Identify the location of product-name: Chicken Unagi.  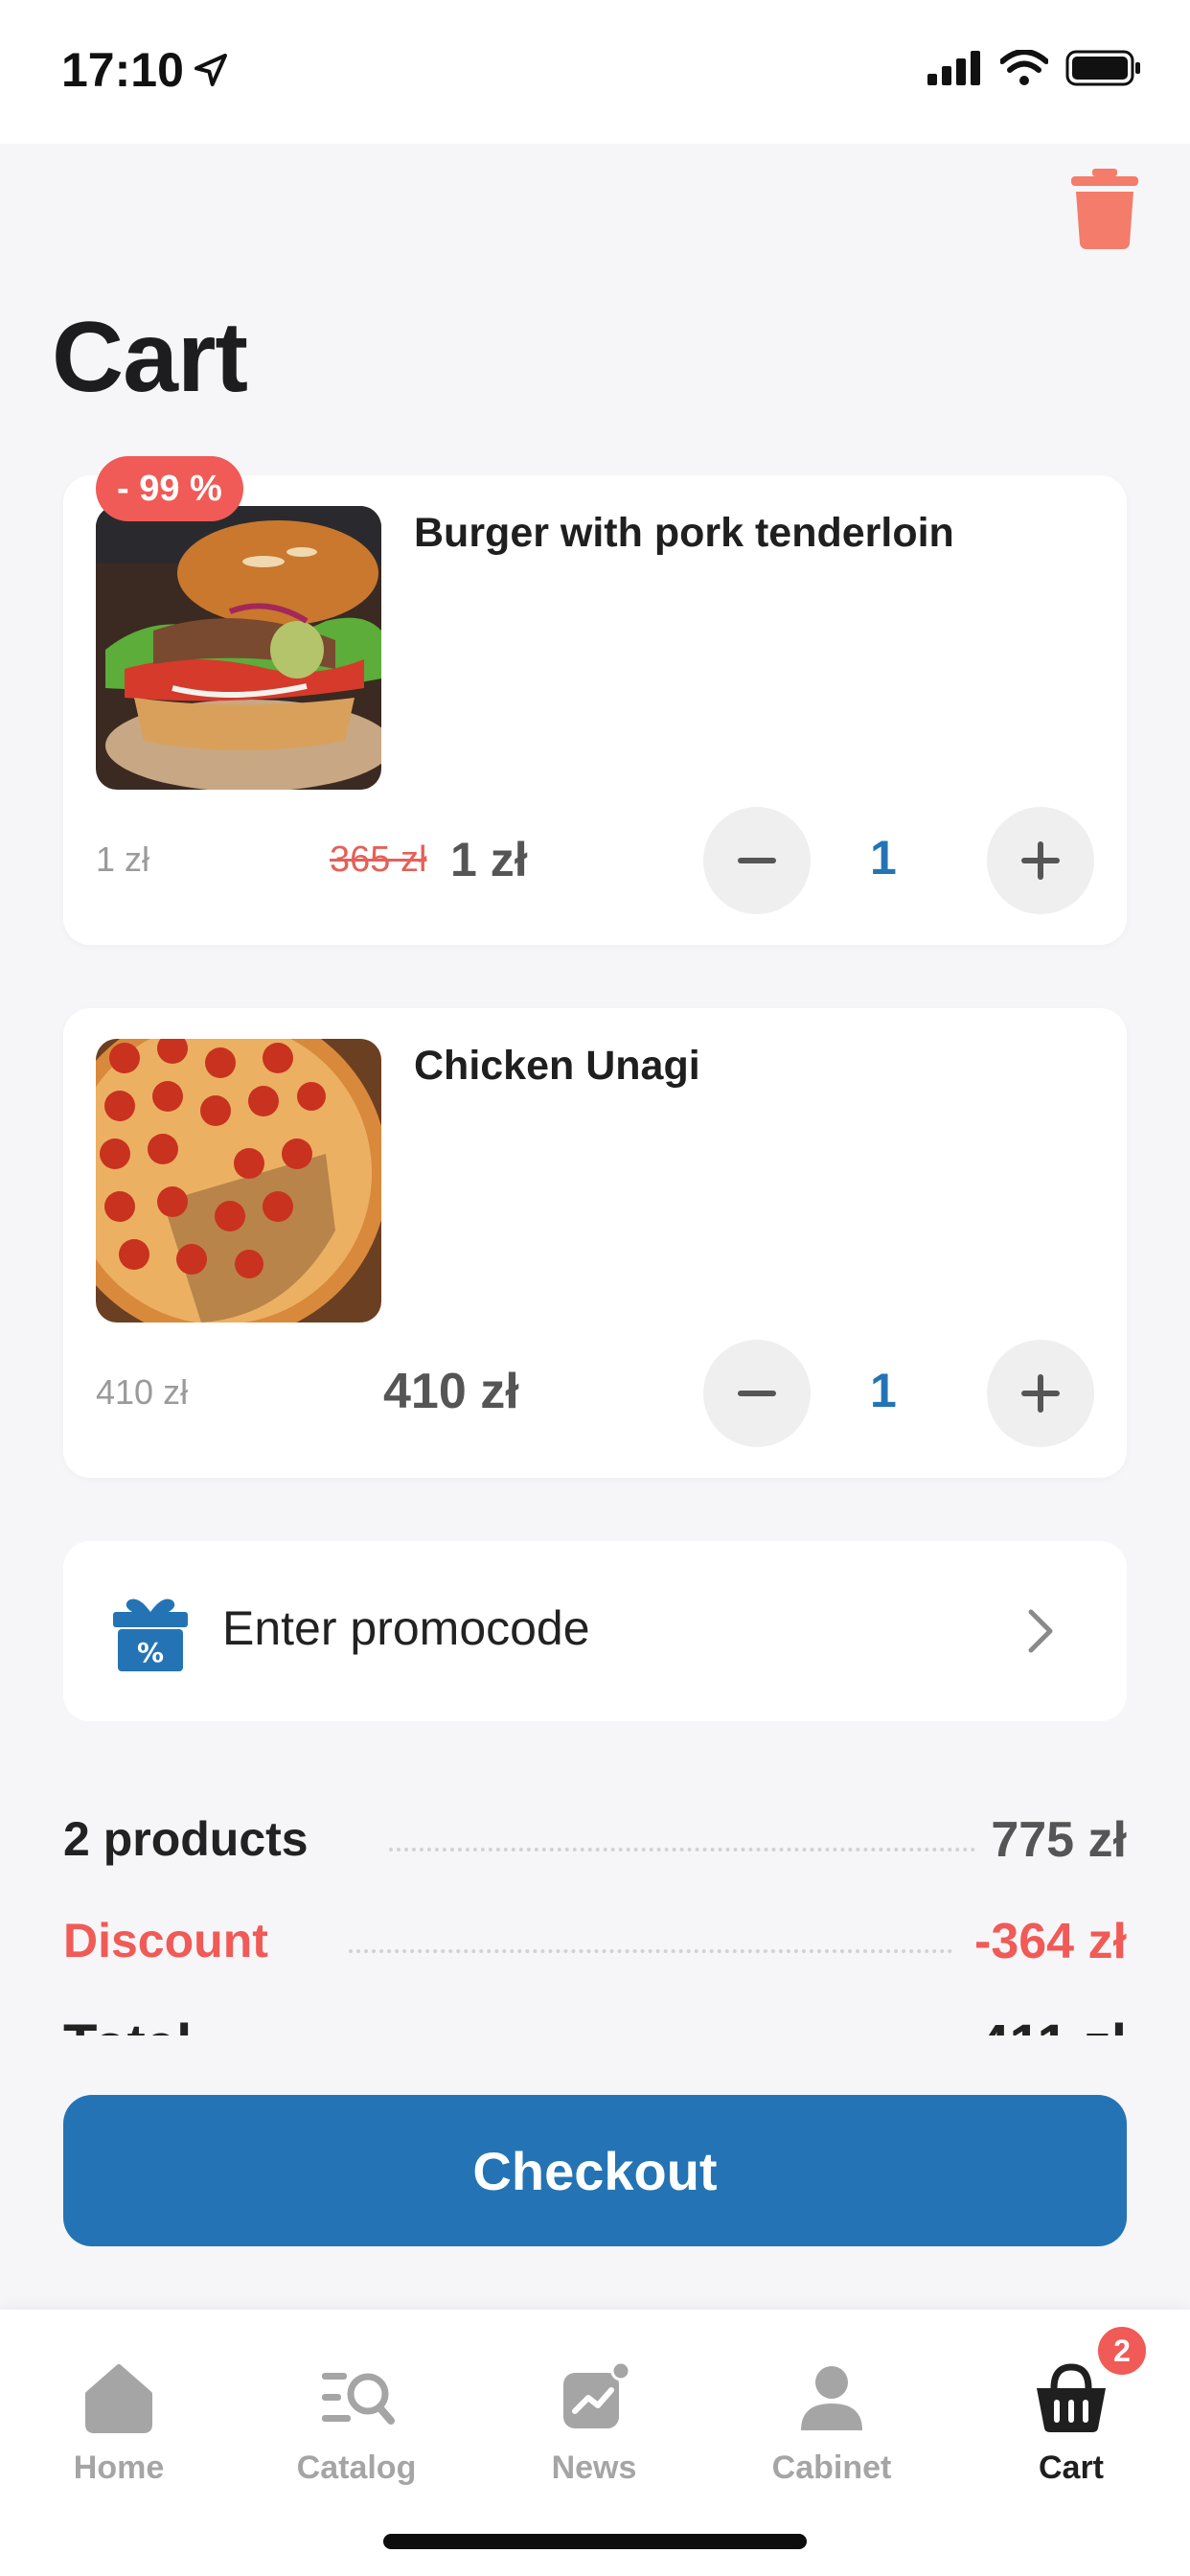
(557, 1066).